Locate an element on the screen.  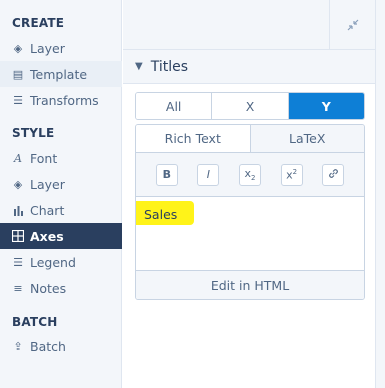
superscript-icon: x2 is located at coordinates (292, 174).